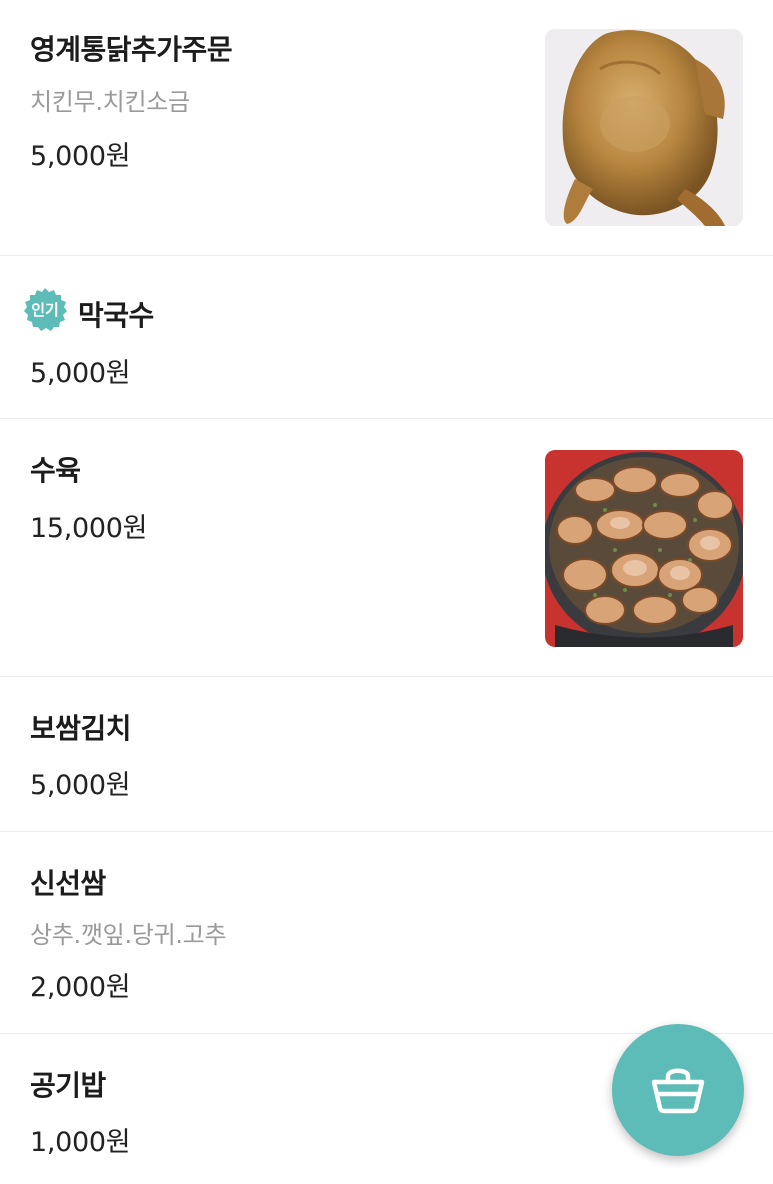  Describe the element at coordinates (110, 102) in the screenshot. I see `menu-item-description: 치킨무.치킨소금` at that location.